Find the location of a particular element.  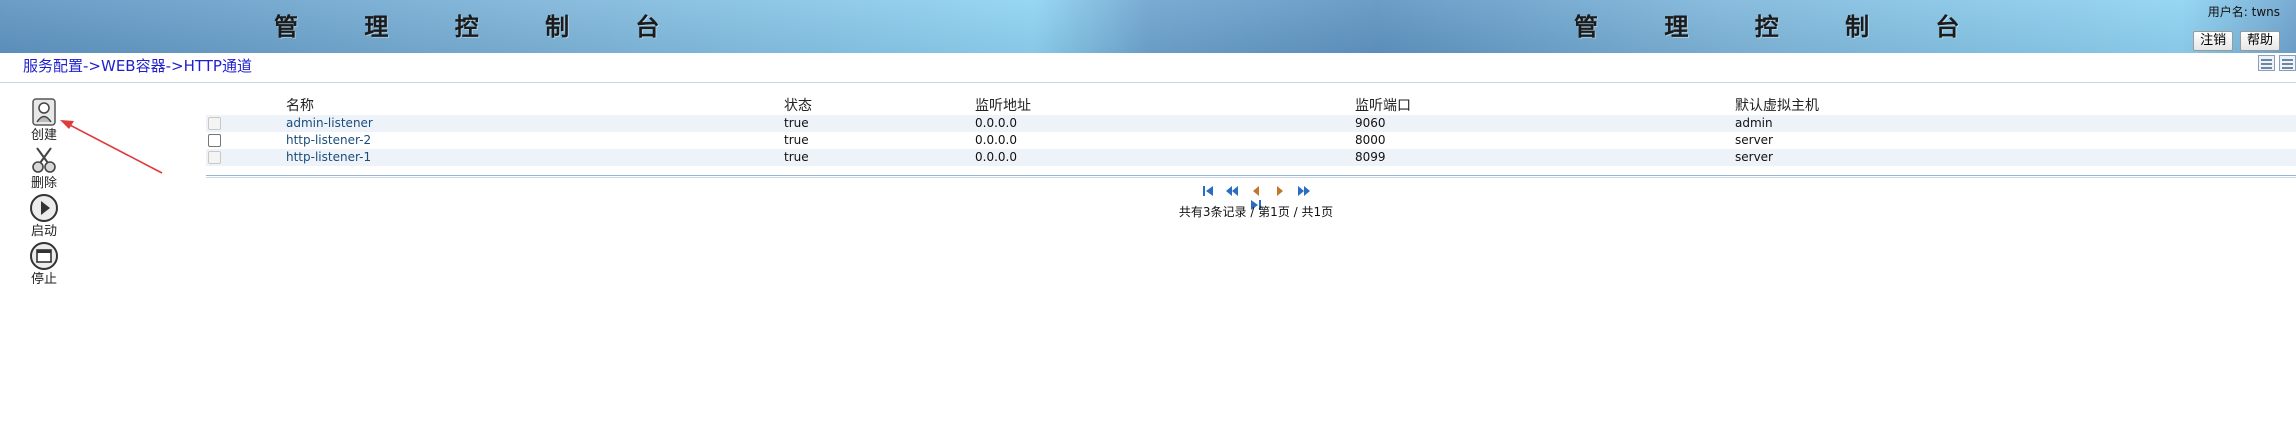

logout-button: 注销 is located at coordinates (2213, 41).